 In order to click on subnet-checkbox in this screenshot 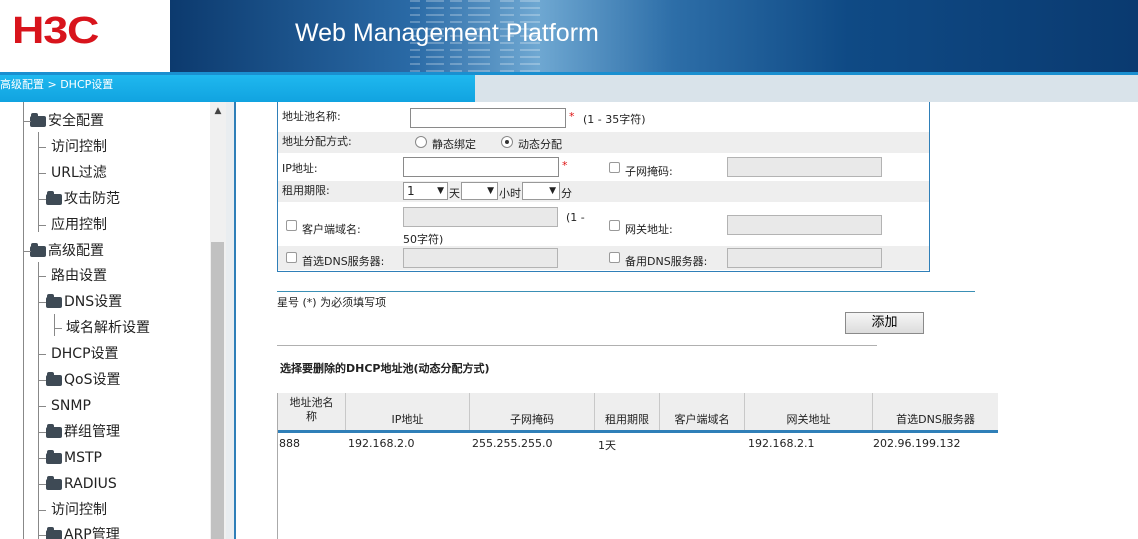, I will do `click(614, 167)`.